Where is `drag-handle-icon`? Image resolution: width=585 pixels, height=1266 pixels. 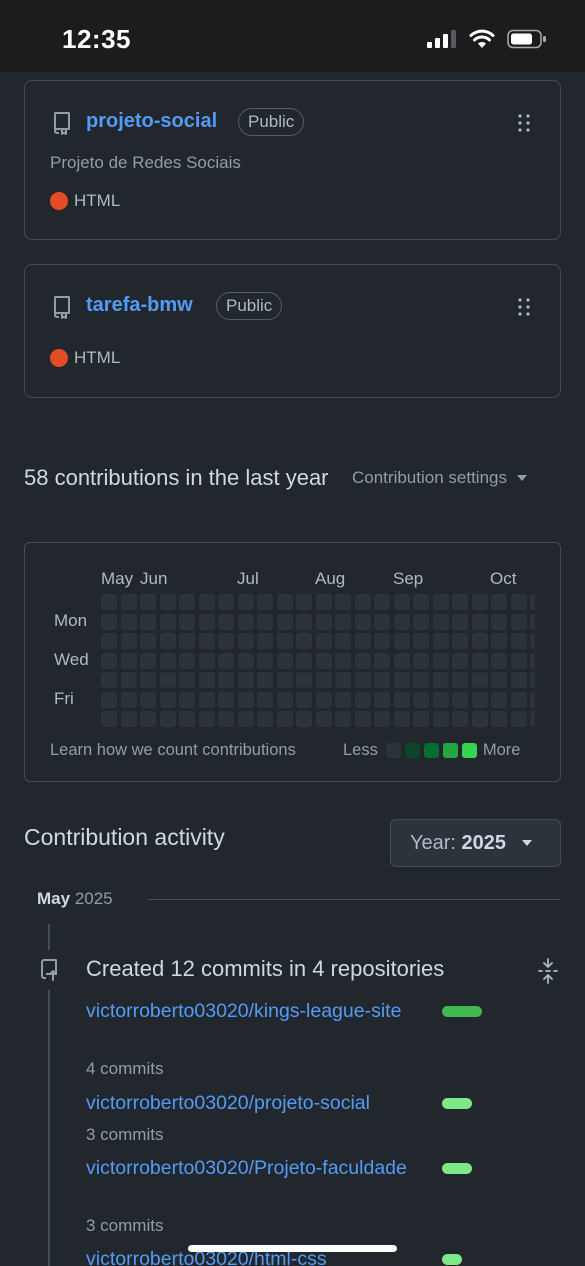 drag-handle-icon is located at coordinates (524, 123).